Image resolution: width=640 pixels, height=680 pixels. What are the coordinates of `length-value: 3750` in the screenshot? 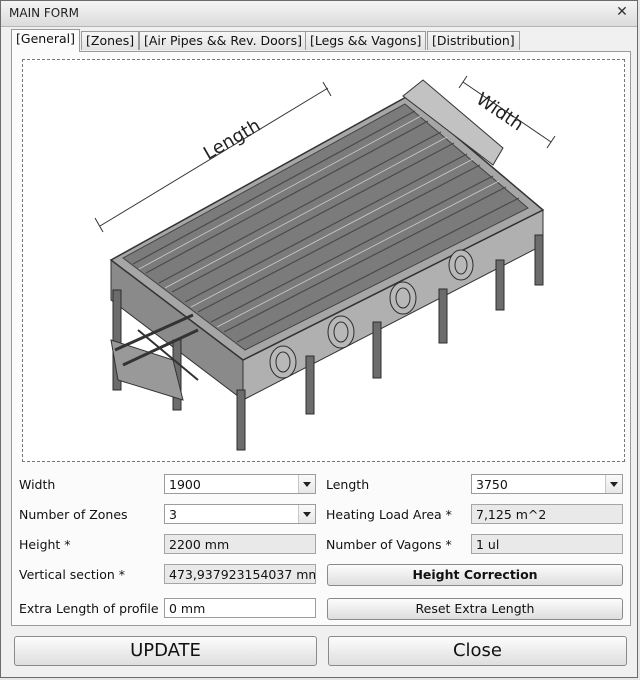 It's located at (492, 484).